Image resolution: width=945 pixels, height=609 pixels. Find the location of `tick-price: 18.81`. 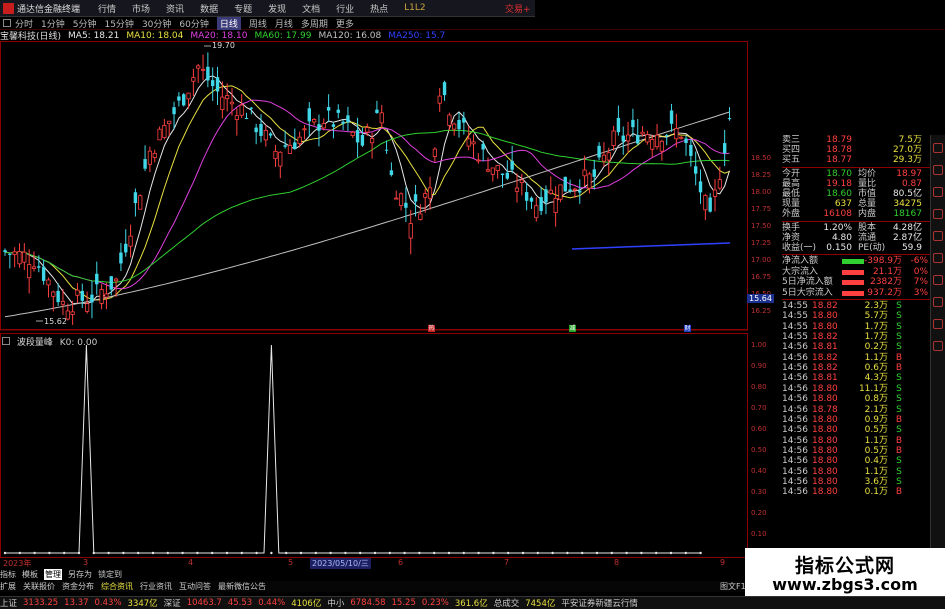

tick-price: 18.81 is located at coordinates (825, 347).